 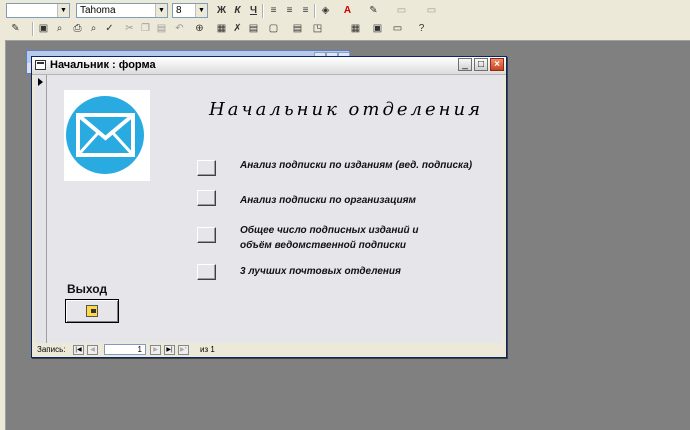 I want to click on form-heading: Начальник отделения, so click(x=346, y=109).